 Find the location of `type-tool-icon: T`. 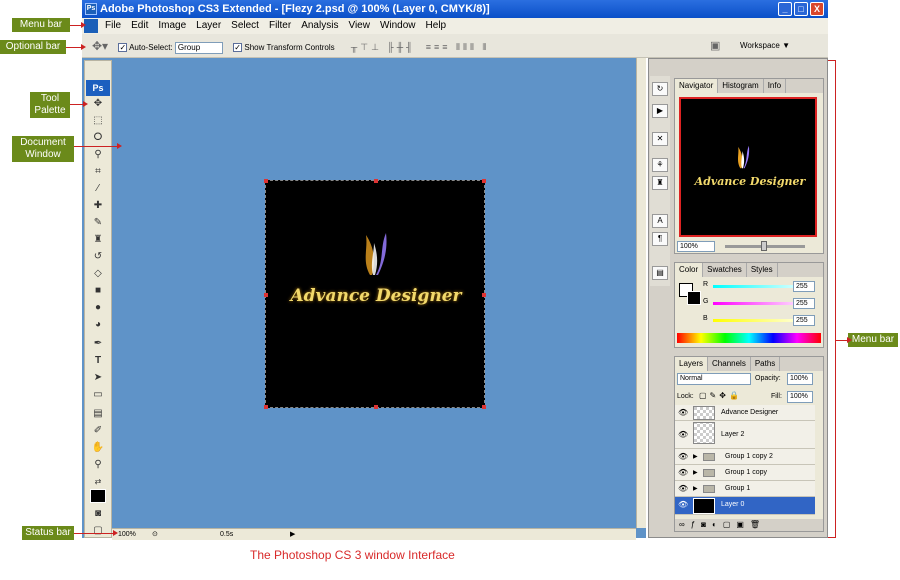

type-tool-icon: T is located at coordinates (98, 361).